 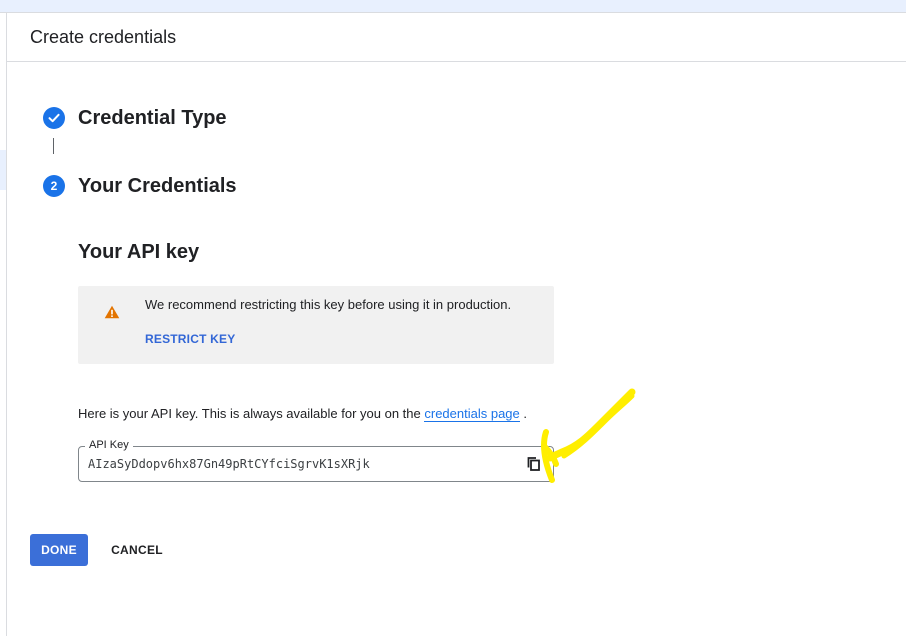 What do you see at coordinates (523, 413) in the screenshot?
I see `info-text-suffix: .` at bounding box center [523, 413].